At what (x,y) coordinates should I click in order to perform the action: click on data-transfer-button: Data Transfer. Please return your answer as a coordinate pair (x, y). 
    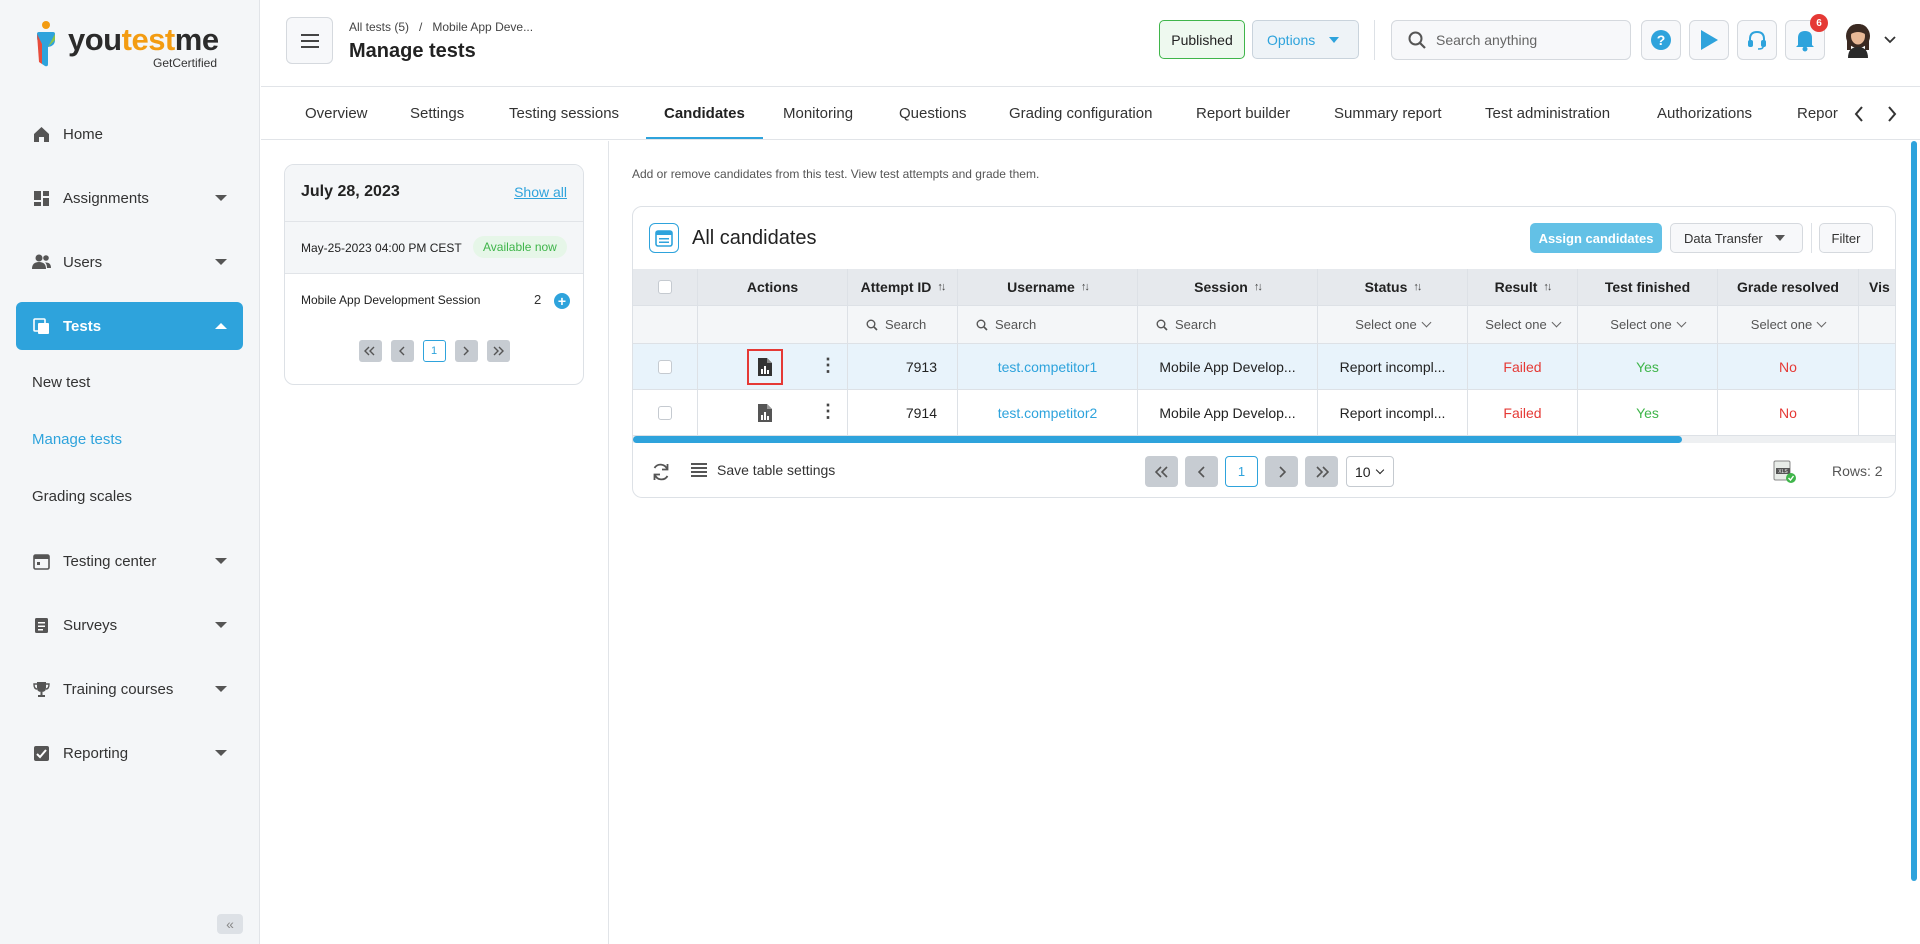
    Looking at the image, I should click on (1736, 238).